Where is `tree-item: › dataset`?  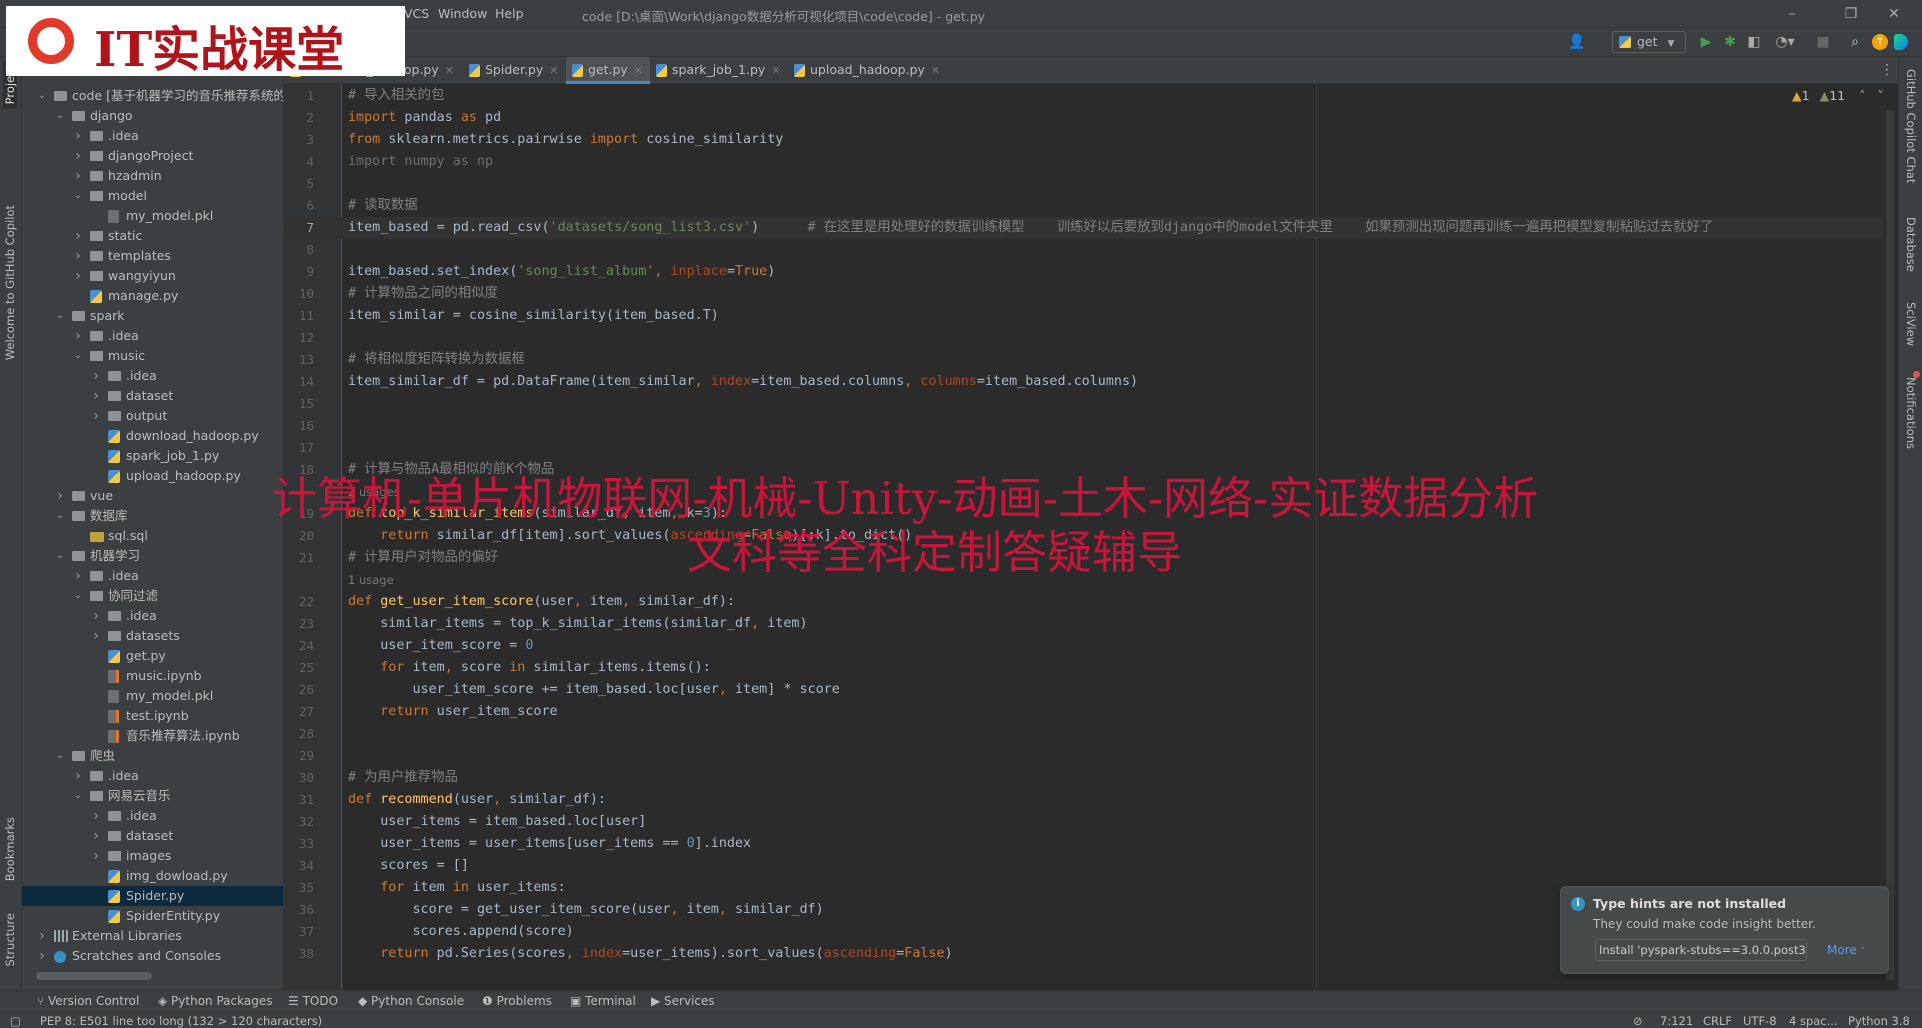
tree-item: › dataset is located at coordinates (152, 396).